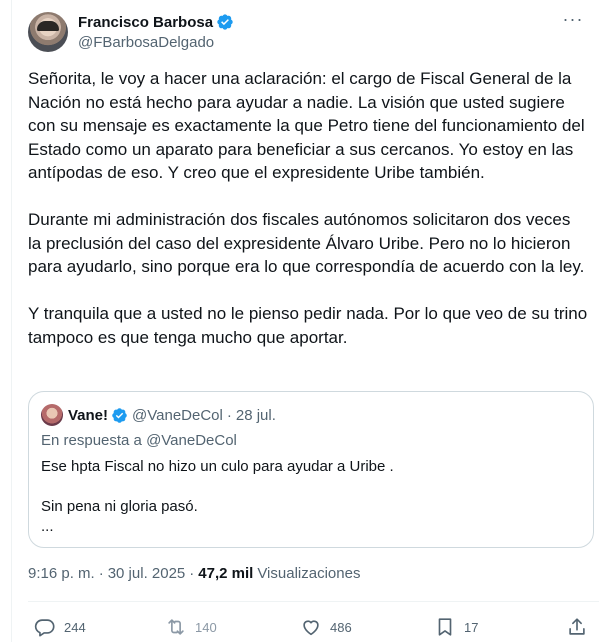 Image resolution: width=599 pixels, height=642 pixels. I want to click on repost-count: 140, so click(206, 627).